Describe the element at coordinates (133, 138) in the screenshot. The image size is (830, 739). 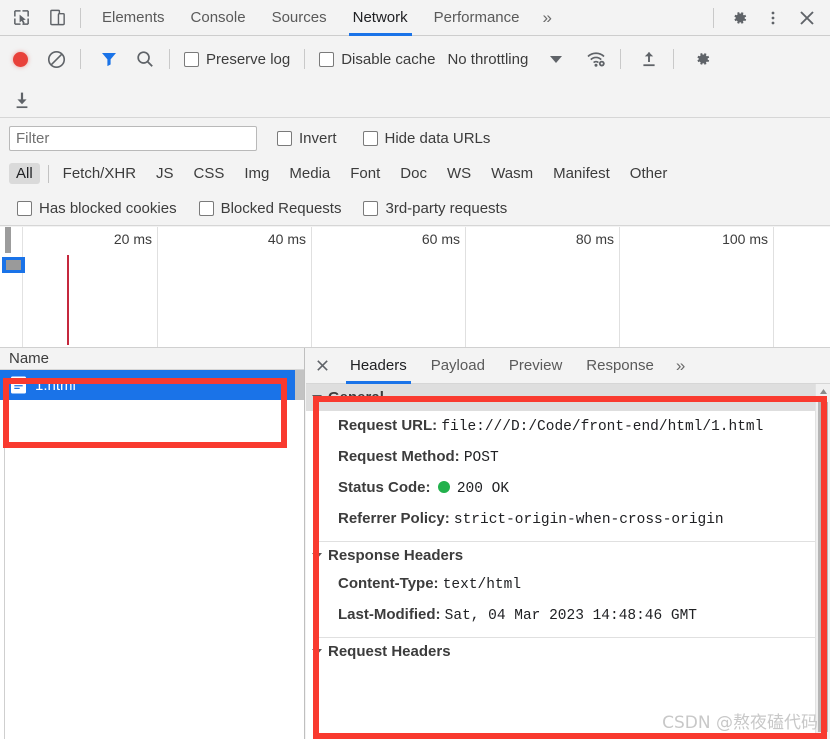
I see `filter-input` at that location.